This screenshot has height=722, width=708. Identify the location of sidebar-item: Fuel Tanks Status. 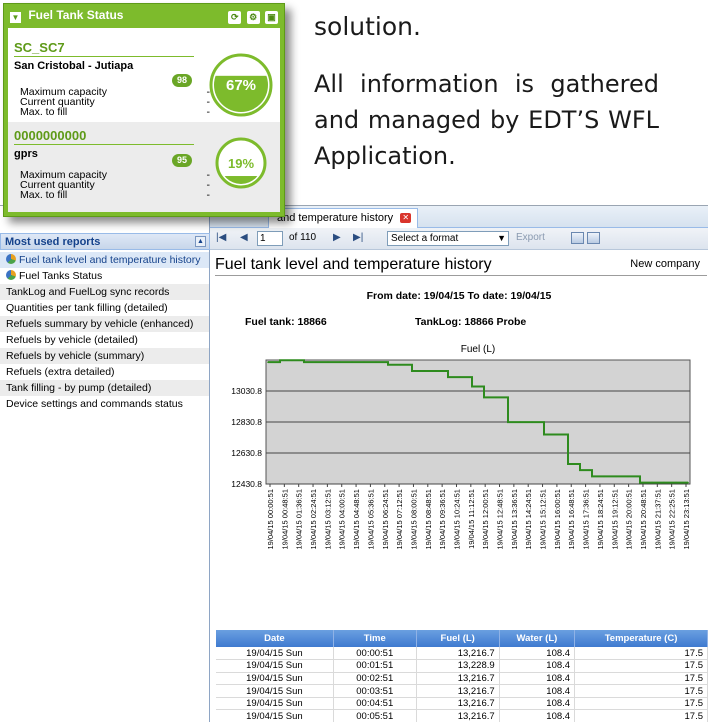
(104, 276).